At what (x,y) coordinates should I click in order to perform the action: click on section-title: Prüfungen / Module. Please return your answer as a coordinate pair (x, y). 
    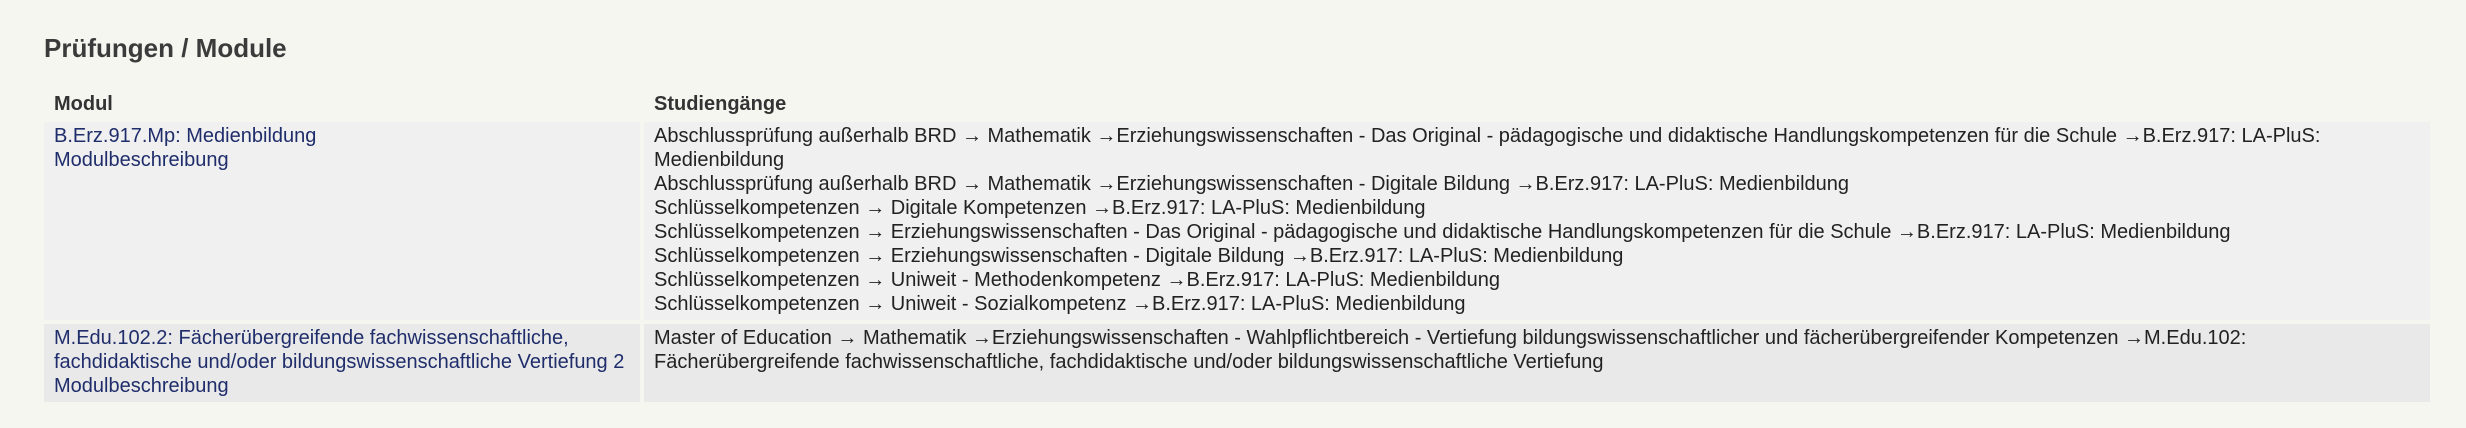
    Looking at the image, I should click on (165, 48).